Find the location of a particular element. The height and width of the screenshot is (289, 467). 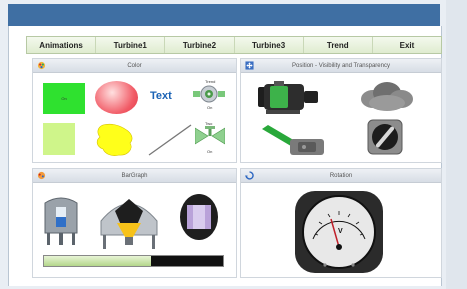

valve1-bottom-label: On is located at coordinates (210, 107).